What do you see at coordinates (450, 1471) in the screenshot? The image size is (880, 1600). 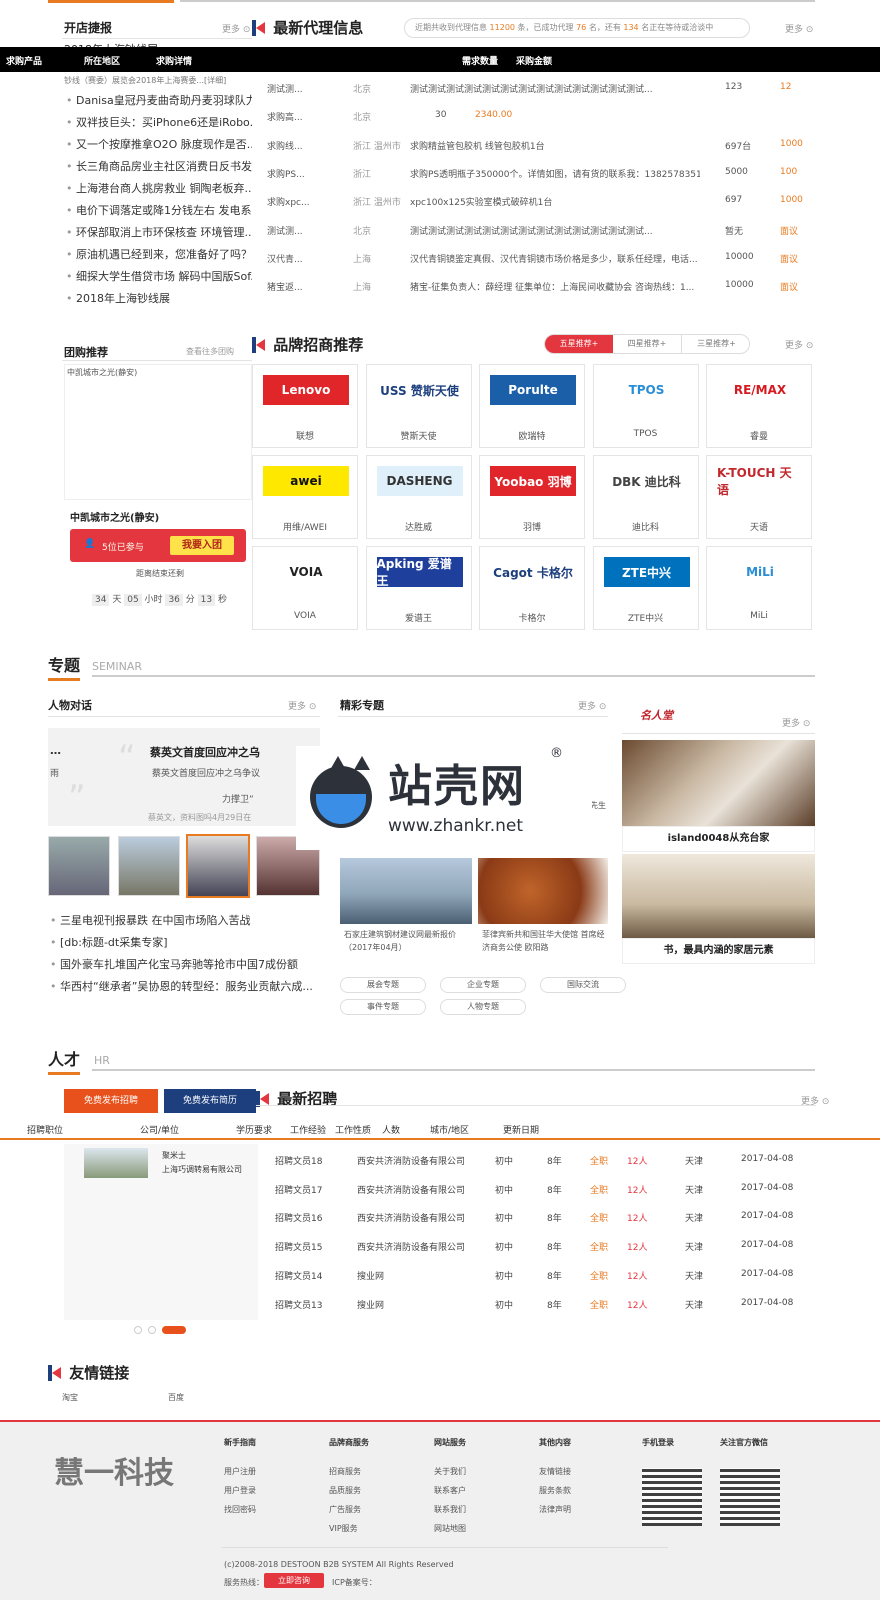 I see `footer-link: 关于我们` at bounding box center [450, 1471].